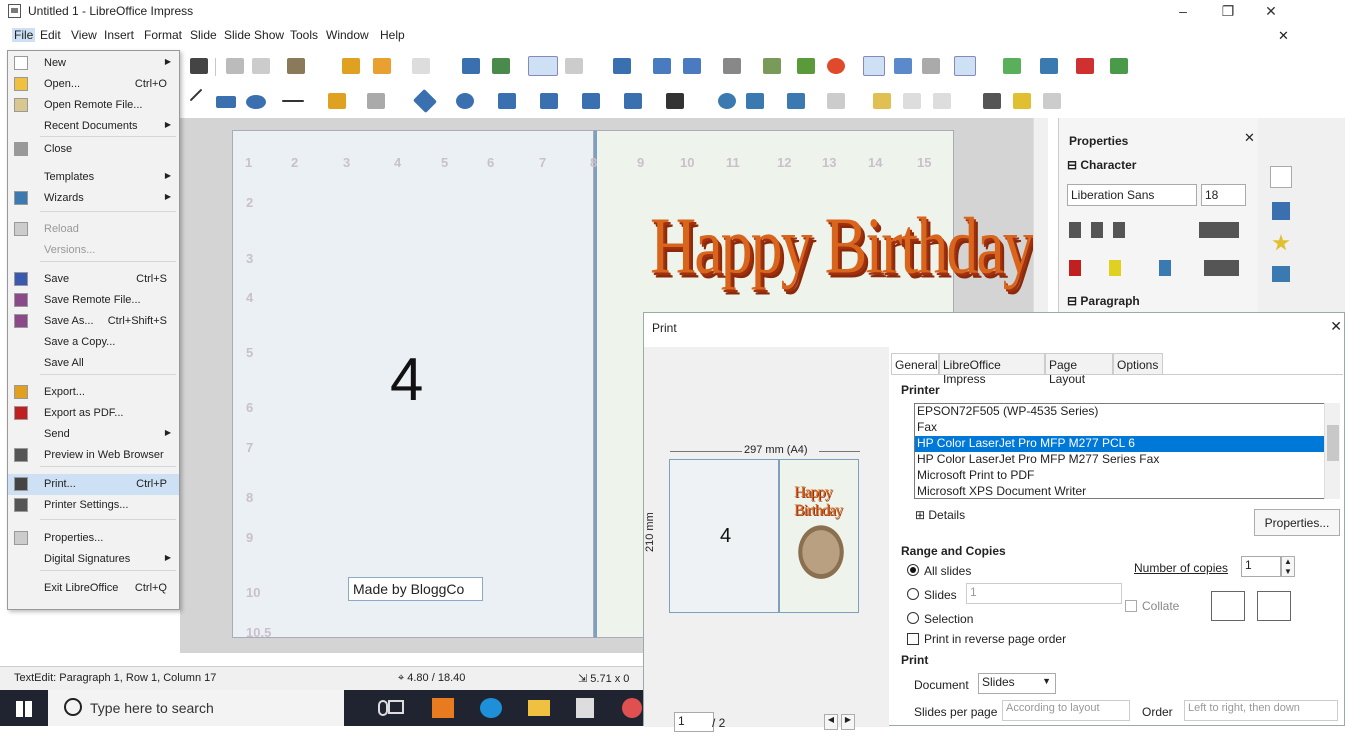 This screenshot has width=1345, height=732. Describe the element at coordinates (1261, 710) in the screenshot. I see `order-select: Left to right, then down` at that location.